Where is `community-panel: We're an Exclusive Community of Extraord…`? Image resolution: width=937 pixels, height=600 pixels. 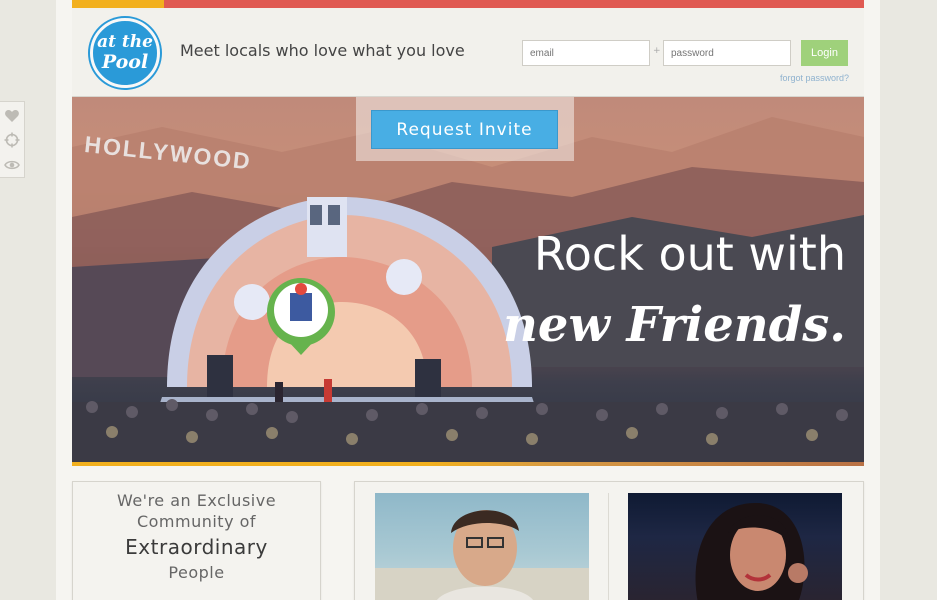
community-panel: We're an Exclusive Community of Extraord… is located at coordinates (196, 540).